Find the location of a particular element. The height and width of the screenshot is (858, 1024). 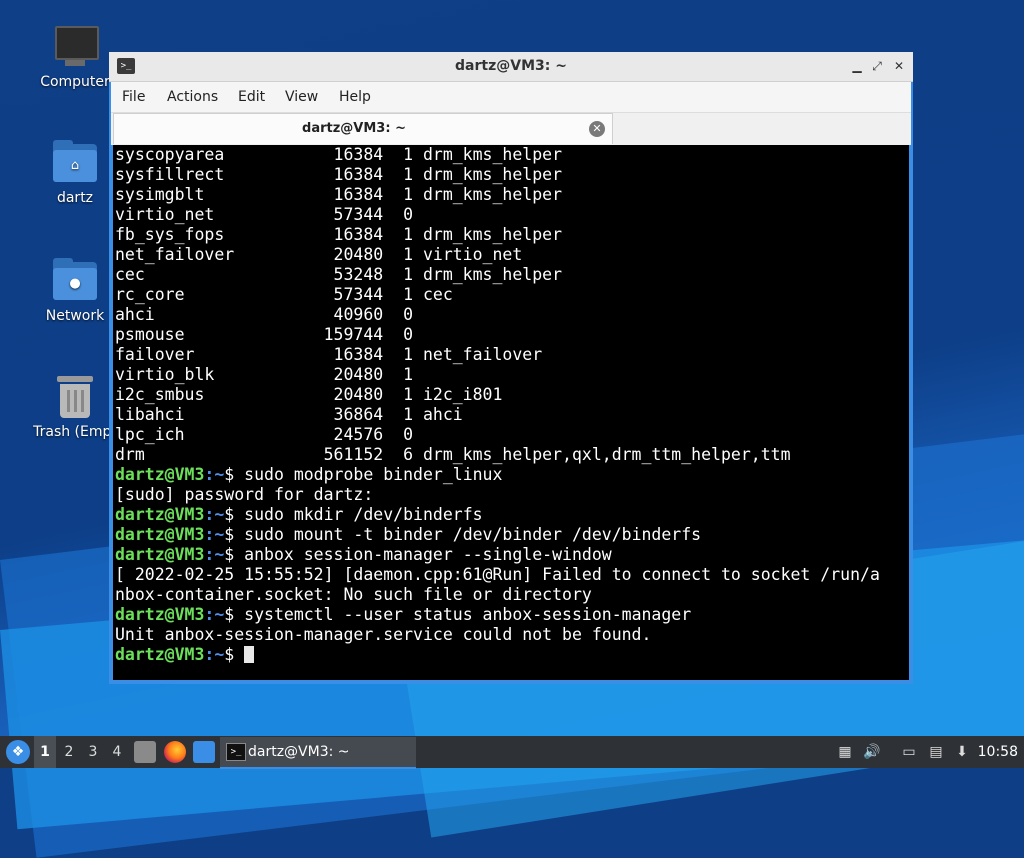

computer-icon is located at coordinates (75, 46).